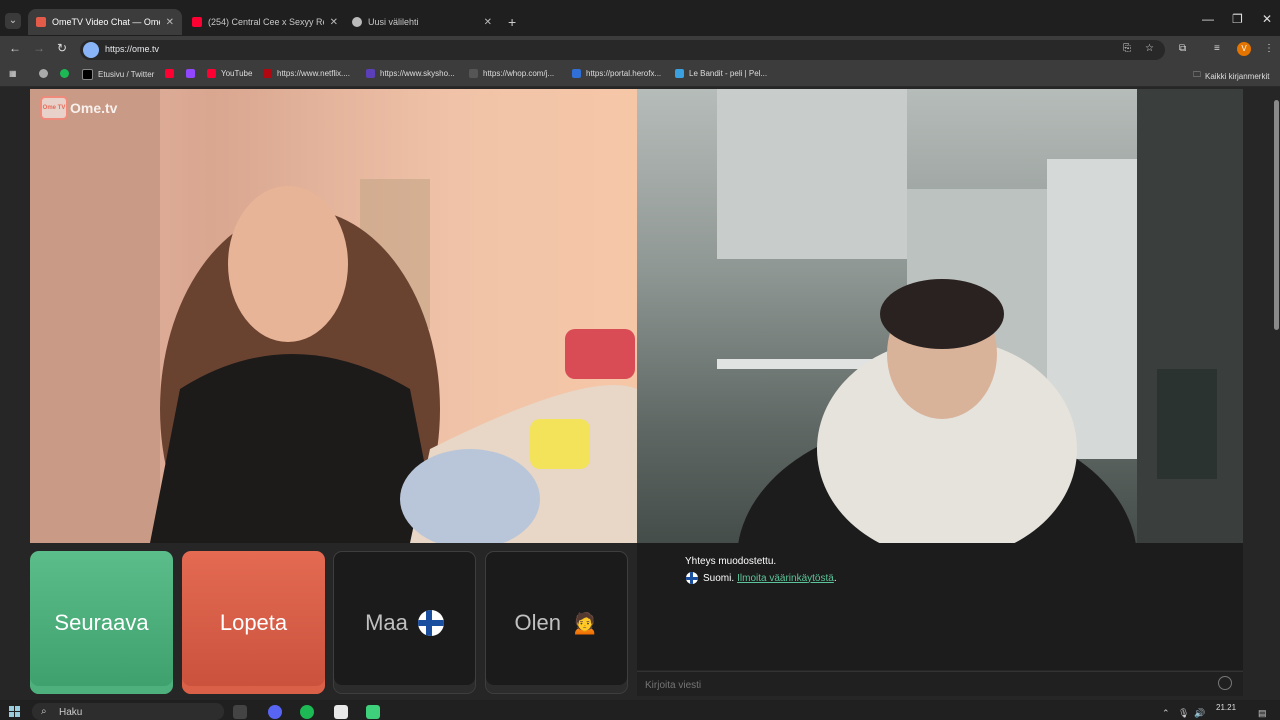 The width and height of the screenshot is (1280, 720). I want to click on media-controls-icon: ≡, so click(1217, 48).